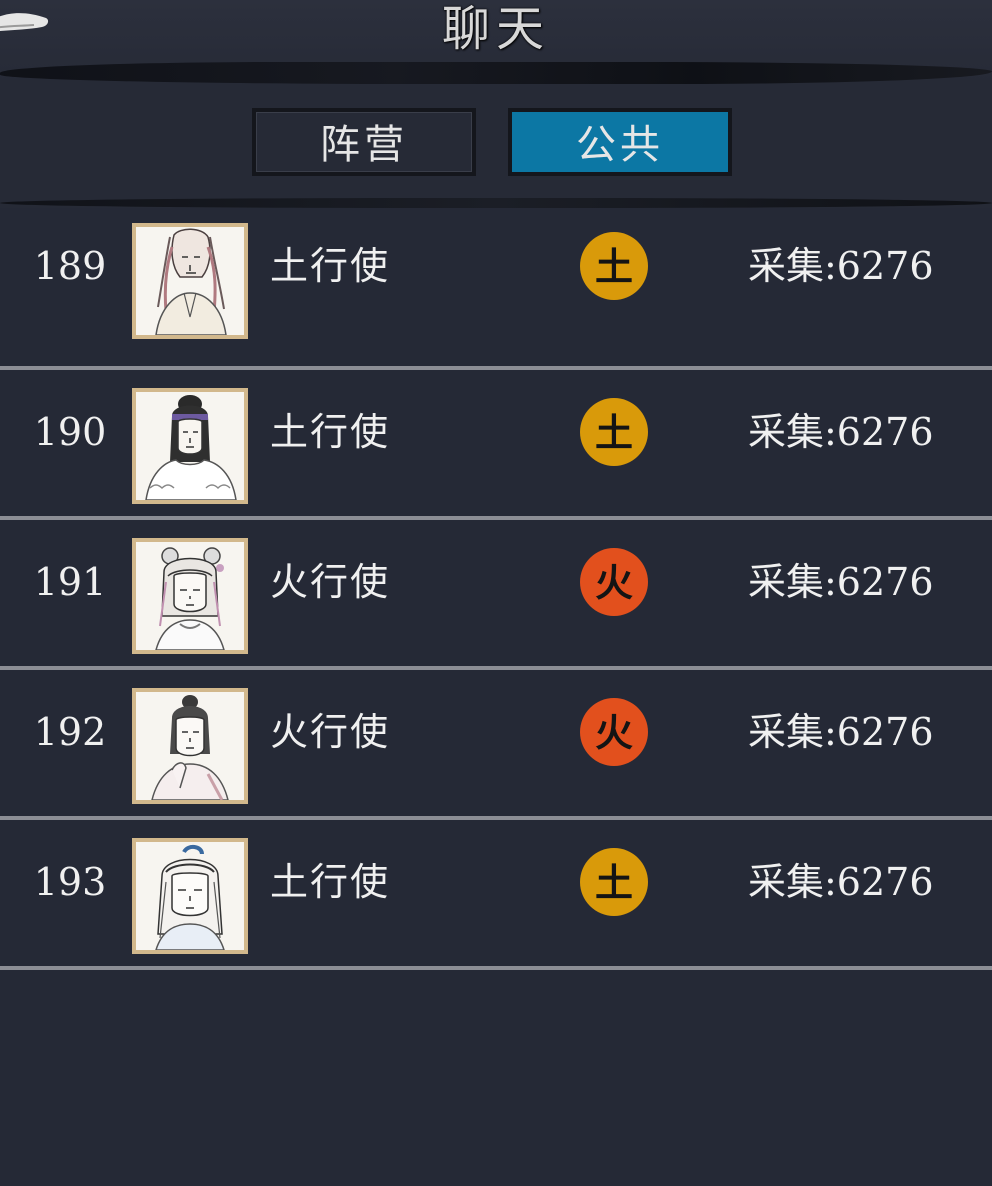 The height and width of the screenshot is (1186, 992). I want to click on header-bar: 聊天, so click(496, 43).